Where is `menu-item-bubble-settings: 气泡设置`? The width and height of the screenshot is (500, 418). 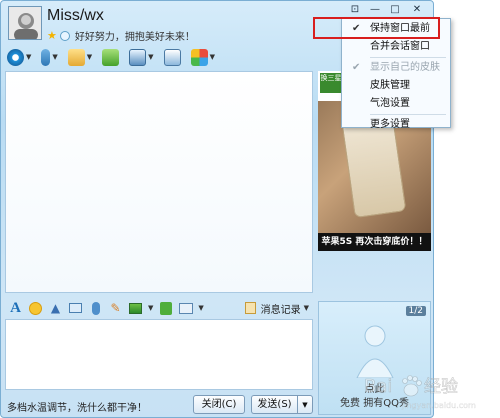
menu-item-bubble-settings: 气泡设置 is located at coordinates (396, 104).